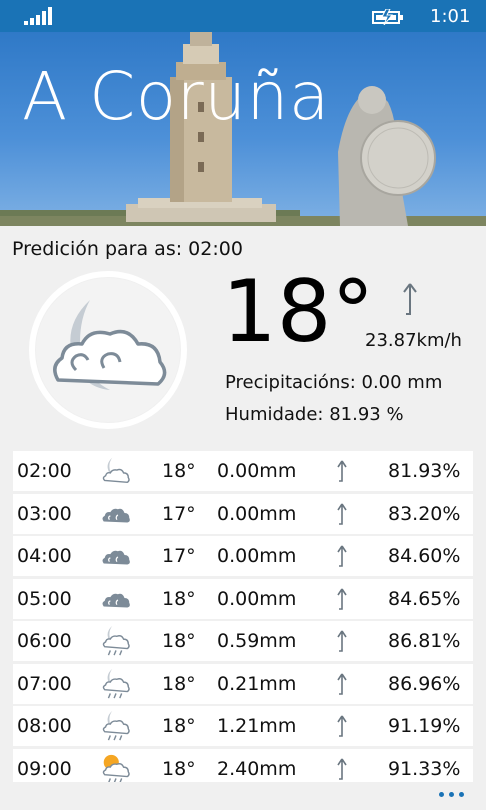  Describe the element at coordinates (44, 726) in the screenshot. I see `hour-time: 08:00` at that location.